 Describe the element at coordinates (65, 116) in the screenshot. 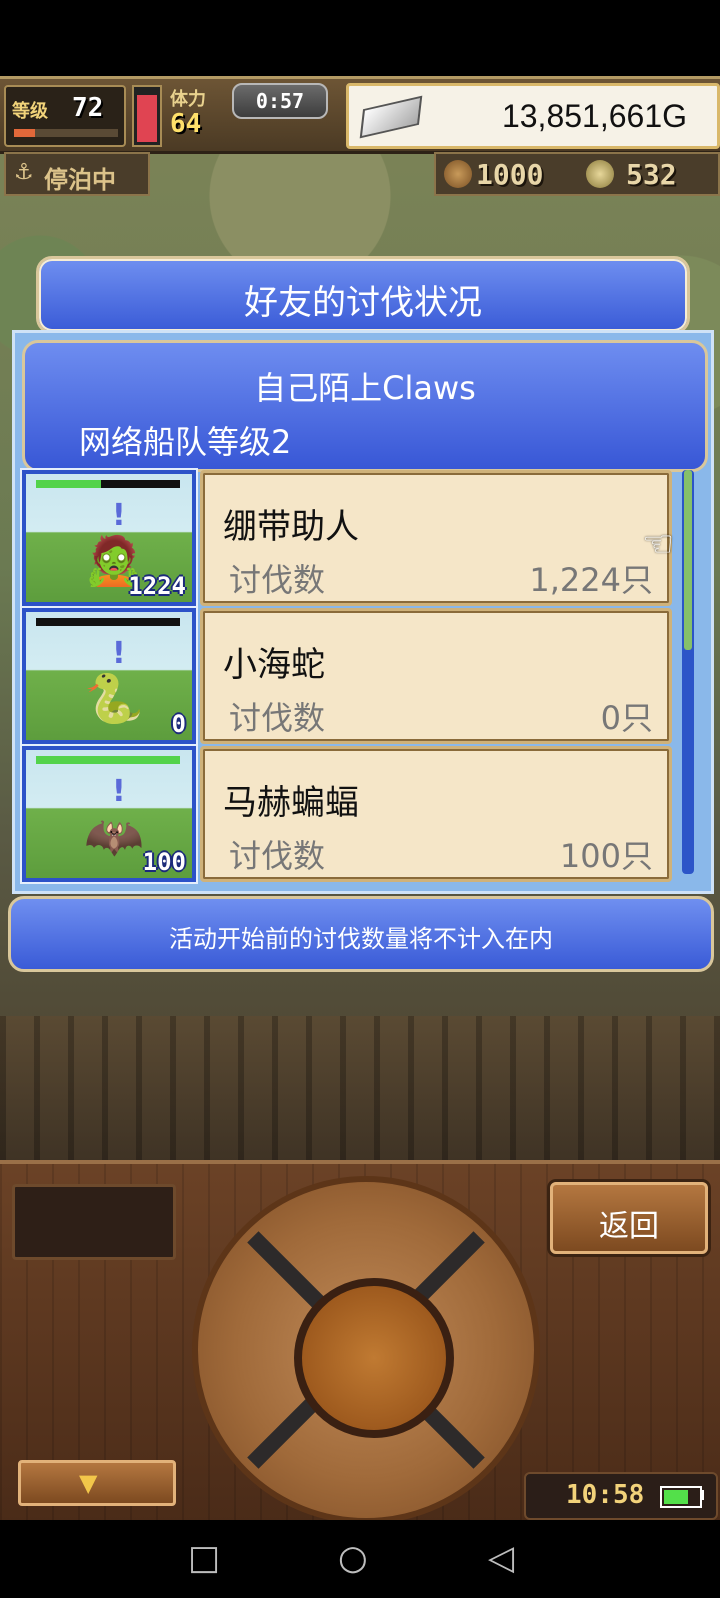

I see `level-box: 等级 72` at that location.